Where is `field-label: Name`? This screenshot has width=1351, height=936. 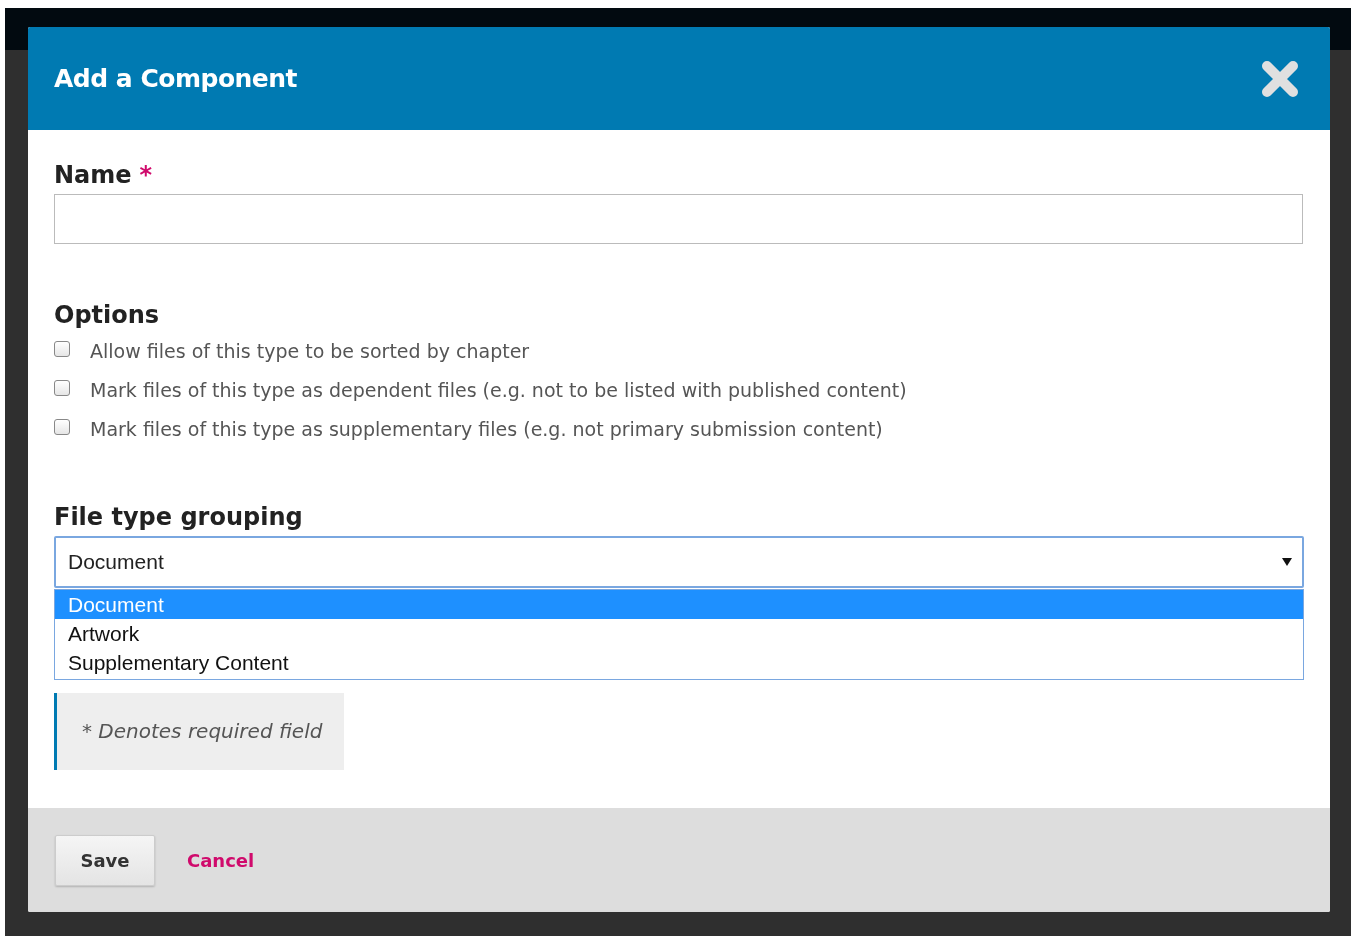 field-label: Name is located at coordinates (93, 175).